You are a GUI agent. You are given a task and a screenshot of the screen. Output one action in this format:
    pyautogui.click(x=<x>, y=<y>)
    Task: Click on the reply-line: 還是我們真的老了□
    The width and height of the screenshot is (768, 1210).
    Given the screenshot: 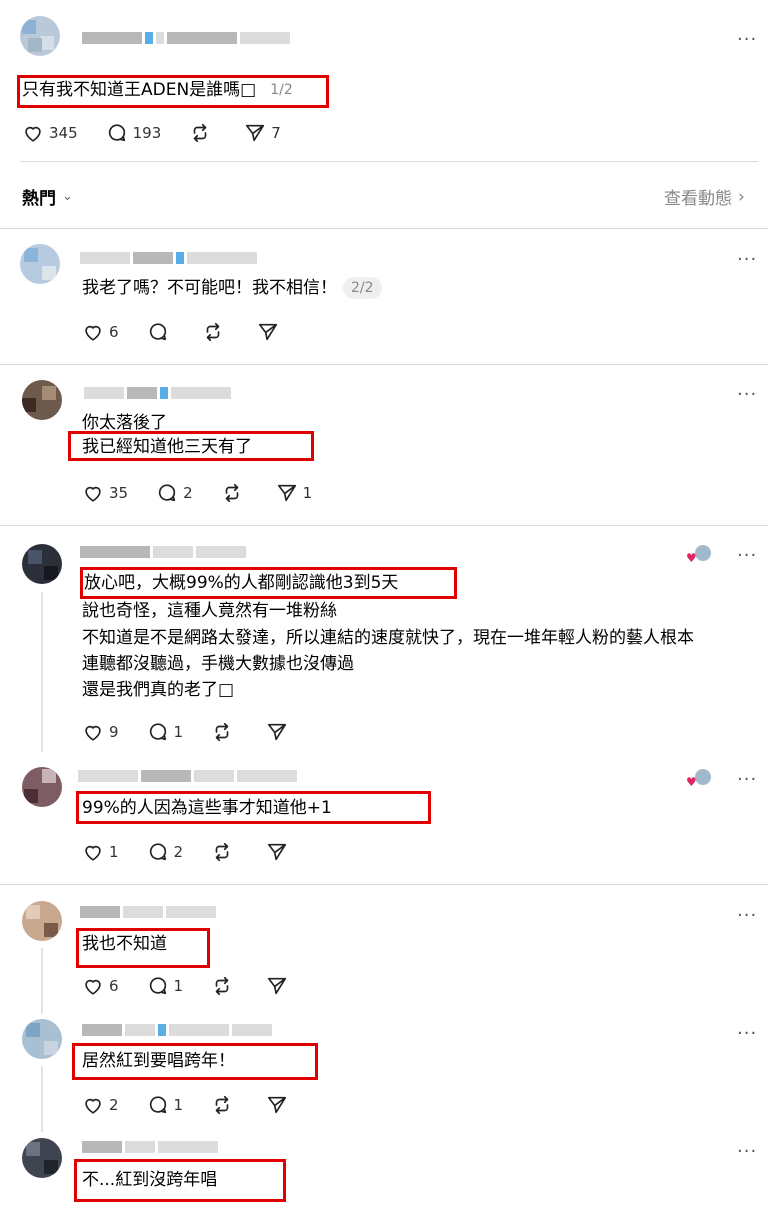 What is the action you would take?
    pyautogui.click(x=158, y=690)
    